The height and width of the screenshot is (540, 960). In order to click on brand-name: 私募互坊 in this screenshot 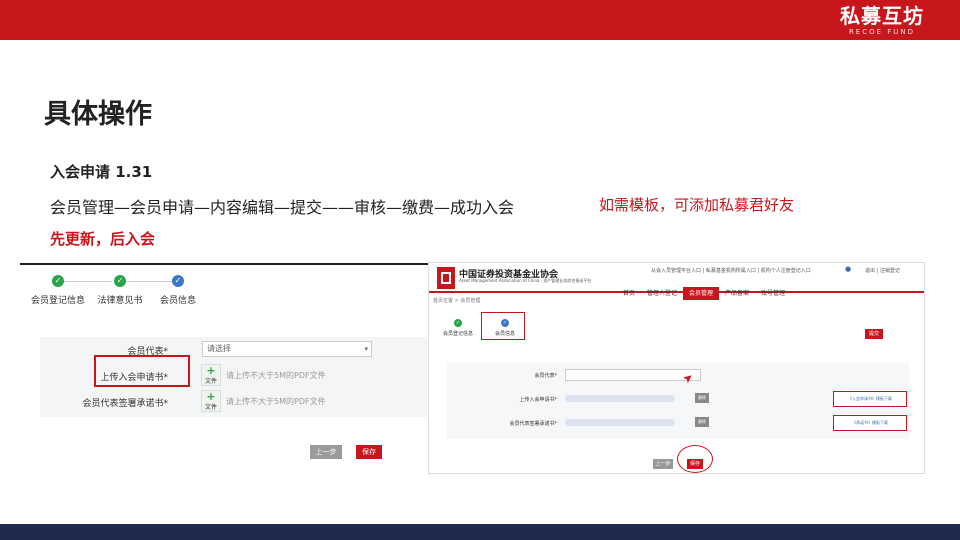, I will do `click(882, 16)`.